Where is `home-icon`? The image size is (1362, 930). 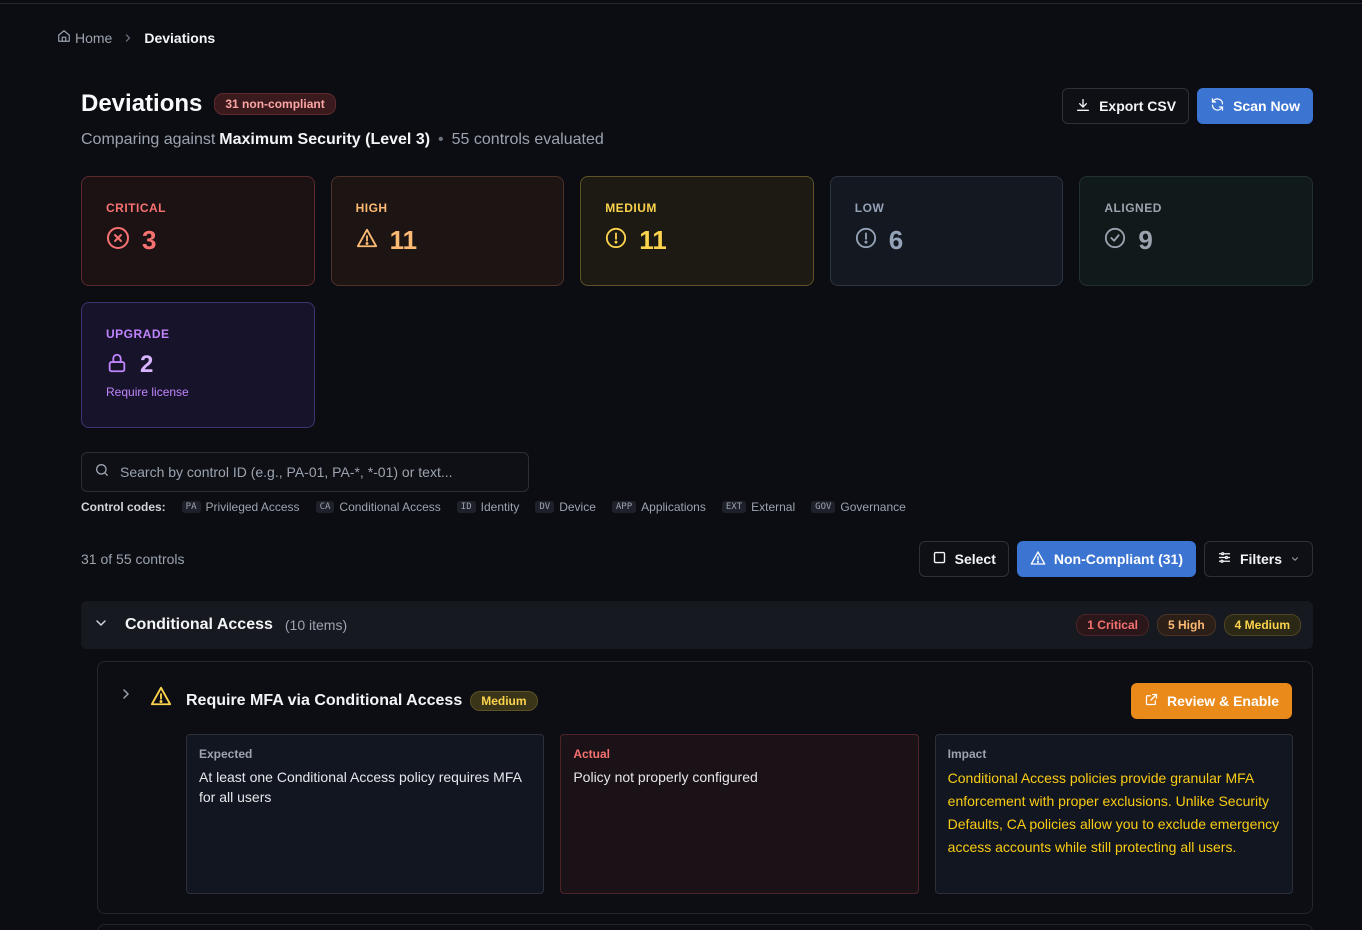
home-icon is located at coordinates (64, 37).